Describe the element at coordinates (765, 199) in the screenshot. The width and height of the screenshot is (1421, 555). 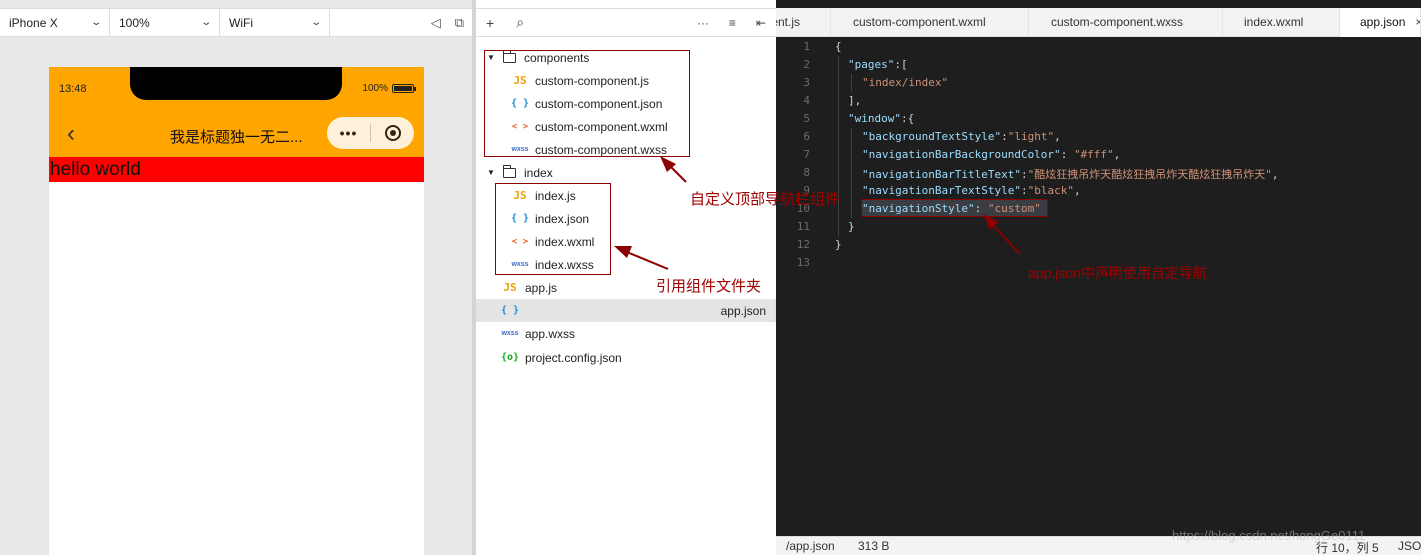
I see `annotation-custom-nav: 自定义顶部导航栏组件` at that location.